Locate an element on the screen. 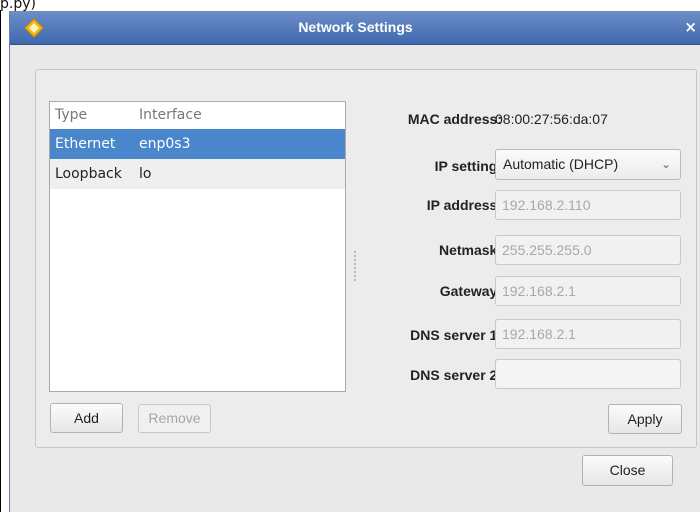  ip-setting-value: Automatic (DHCP) is located at coordinates (561, 164).